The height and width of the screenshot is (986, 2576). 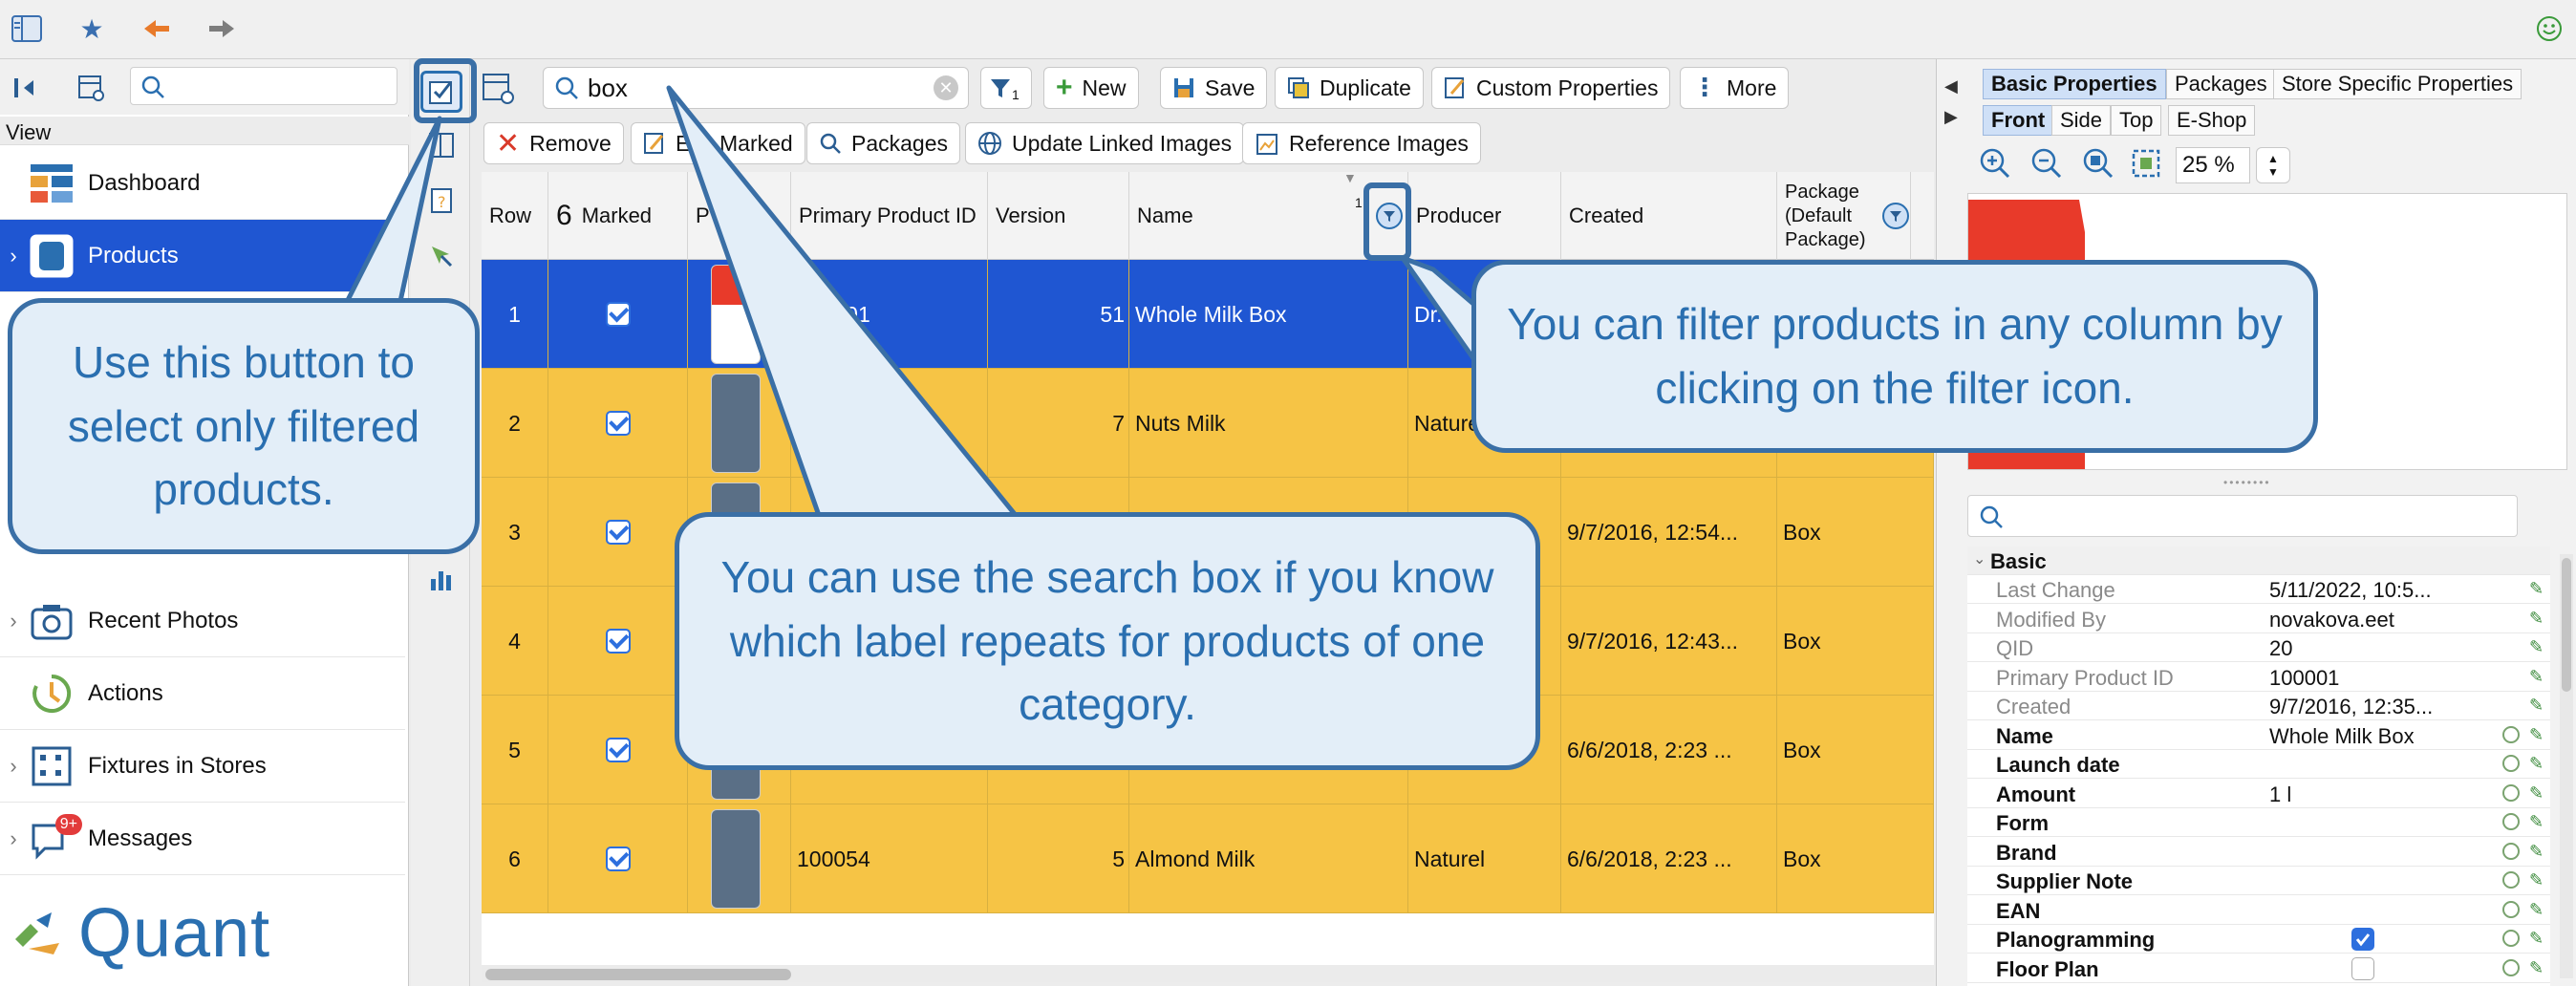 What do you see at coordinates (202, 621) in the screenshot?
I see `sidebar-item-recent-photos: › Recent Photos` at bounding box center [202, 621].